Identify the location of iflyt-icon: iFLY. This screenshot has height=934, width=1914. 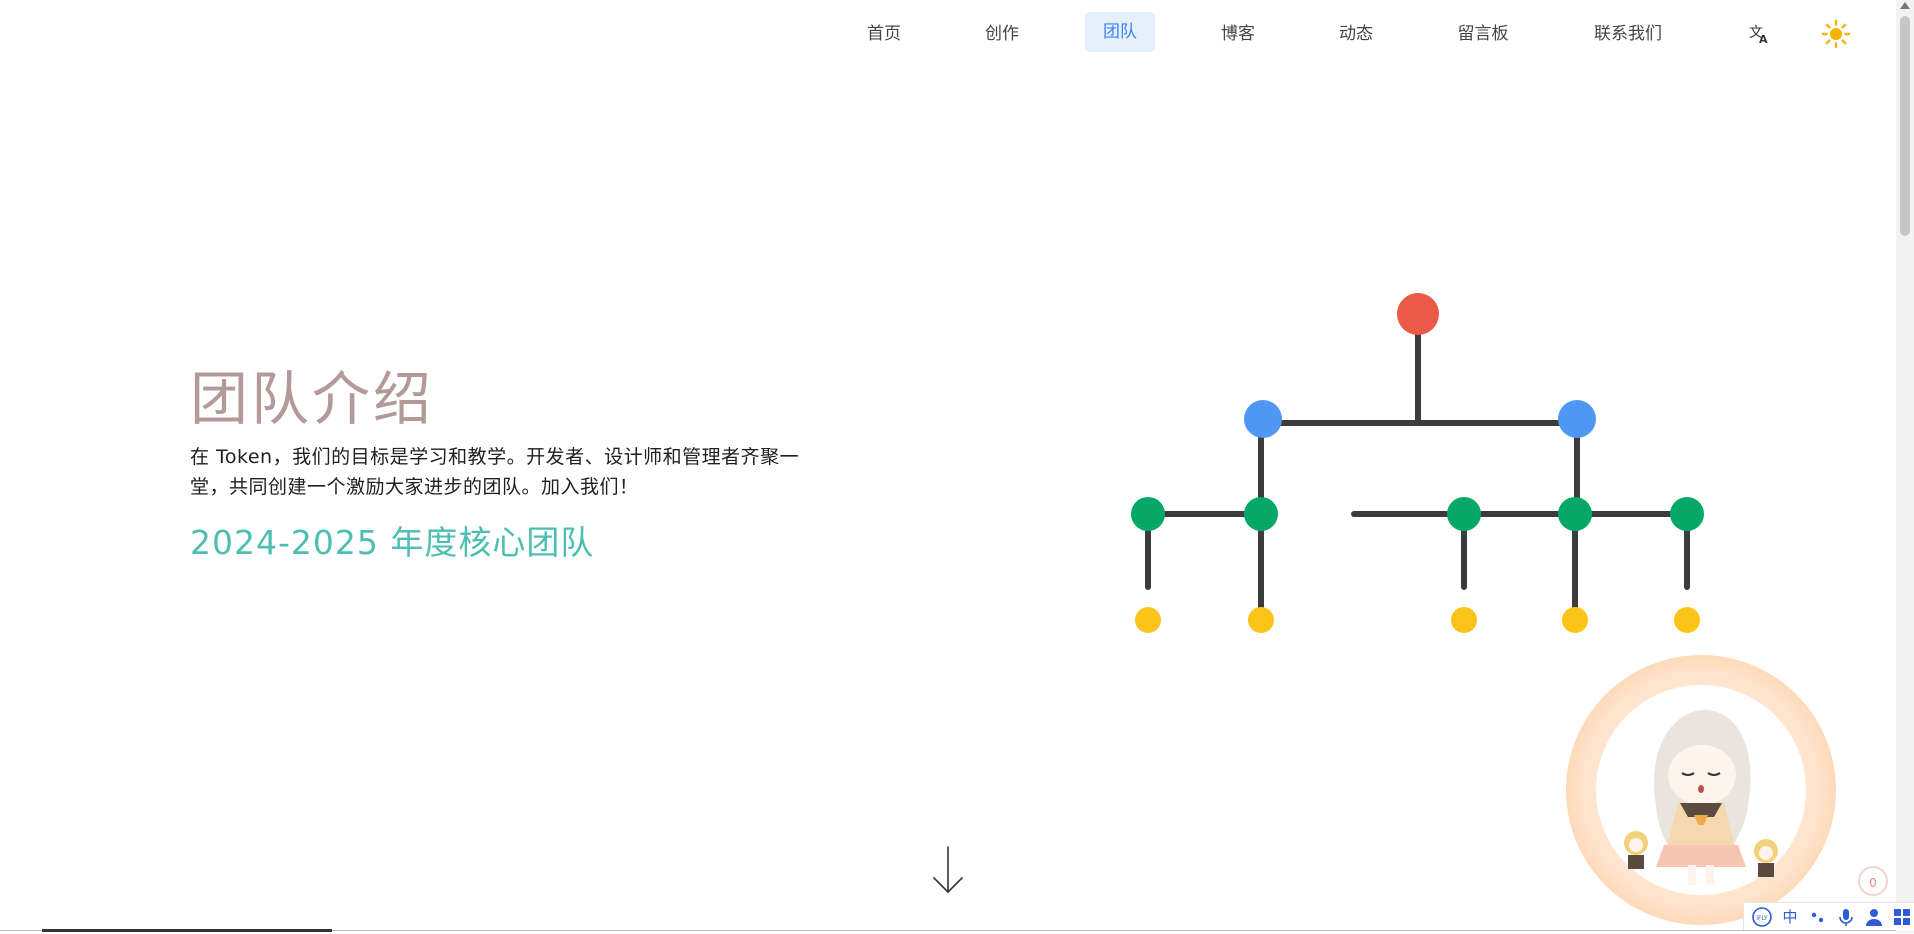
(1762, 917).